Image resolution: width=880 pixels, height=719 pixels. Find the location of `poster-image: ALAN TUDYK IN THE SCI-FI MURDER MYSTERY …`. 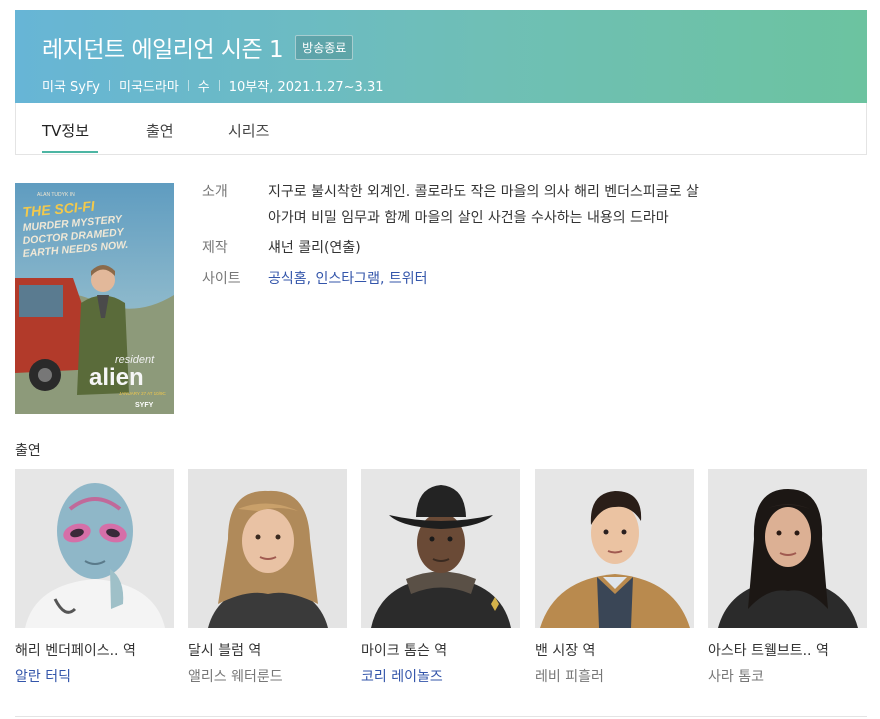

poster-image: ALAN TUDYK IN THE SCI-FI MURDER MYSTERY … is located at coordinates (94, 298).